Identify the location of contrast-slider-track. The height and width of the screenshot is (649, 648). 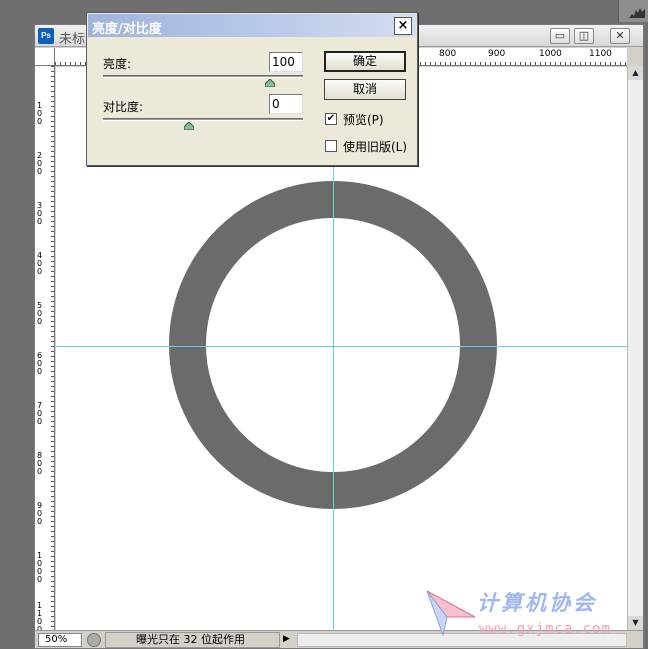
(203, 119).